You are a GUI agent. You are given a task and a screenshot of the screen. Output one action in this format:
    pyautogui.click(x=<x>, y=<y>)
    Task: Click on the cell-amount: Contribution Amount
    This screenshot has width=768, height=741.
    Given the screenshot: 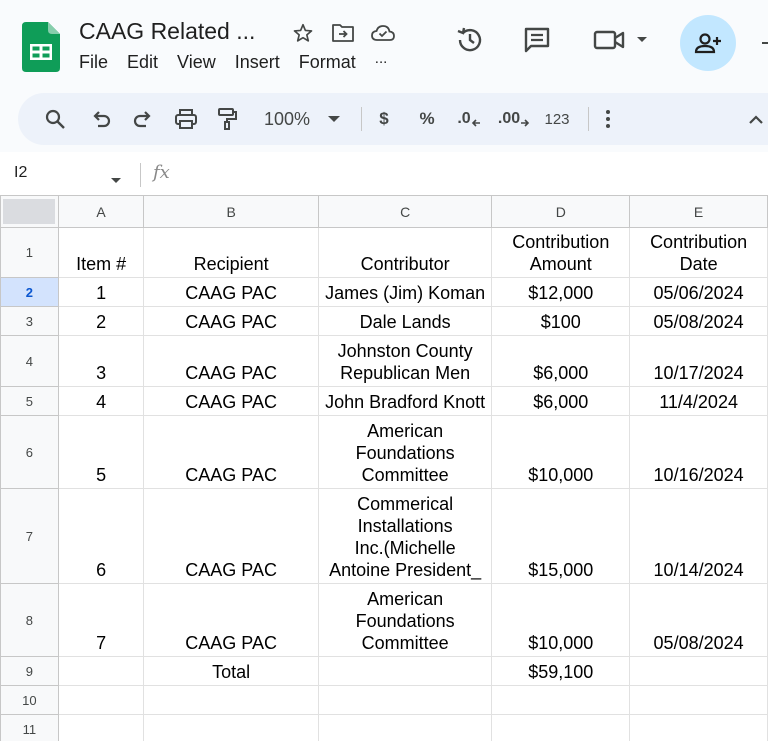 What is the action you would take?
    pyautogui.click(x=561, y=252)
    